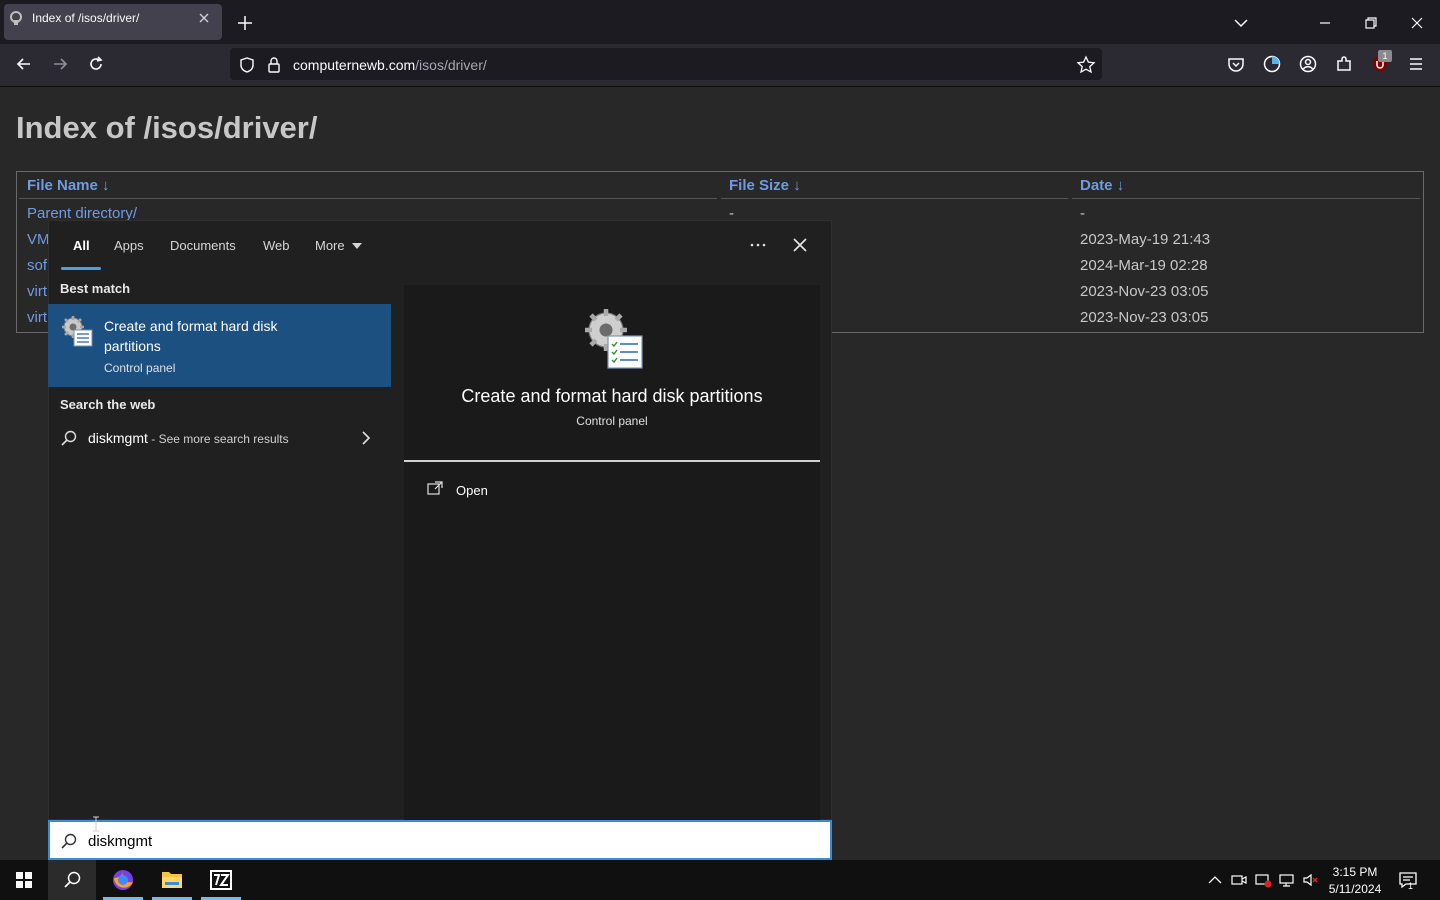 The height and width of the screenshot is (900, 1440). Describe the element at coordinates (800, 245) in the screenshot. I see `close-icon` at that location.